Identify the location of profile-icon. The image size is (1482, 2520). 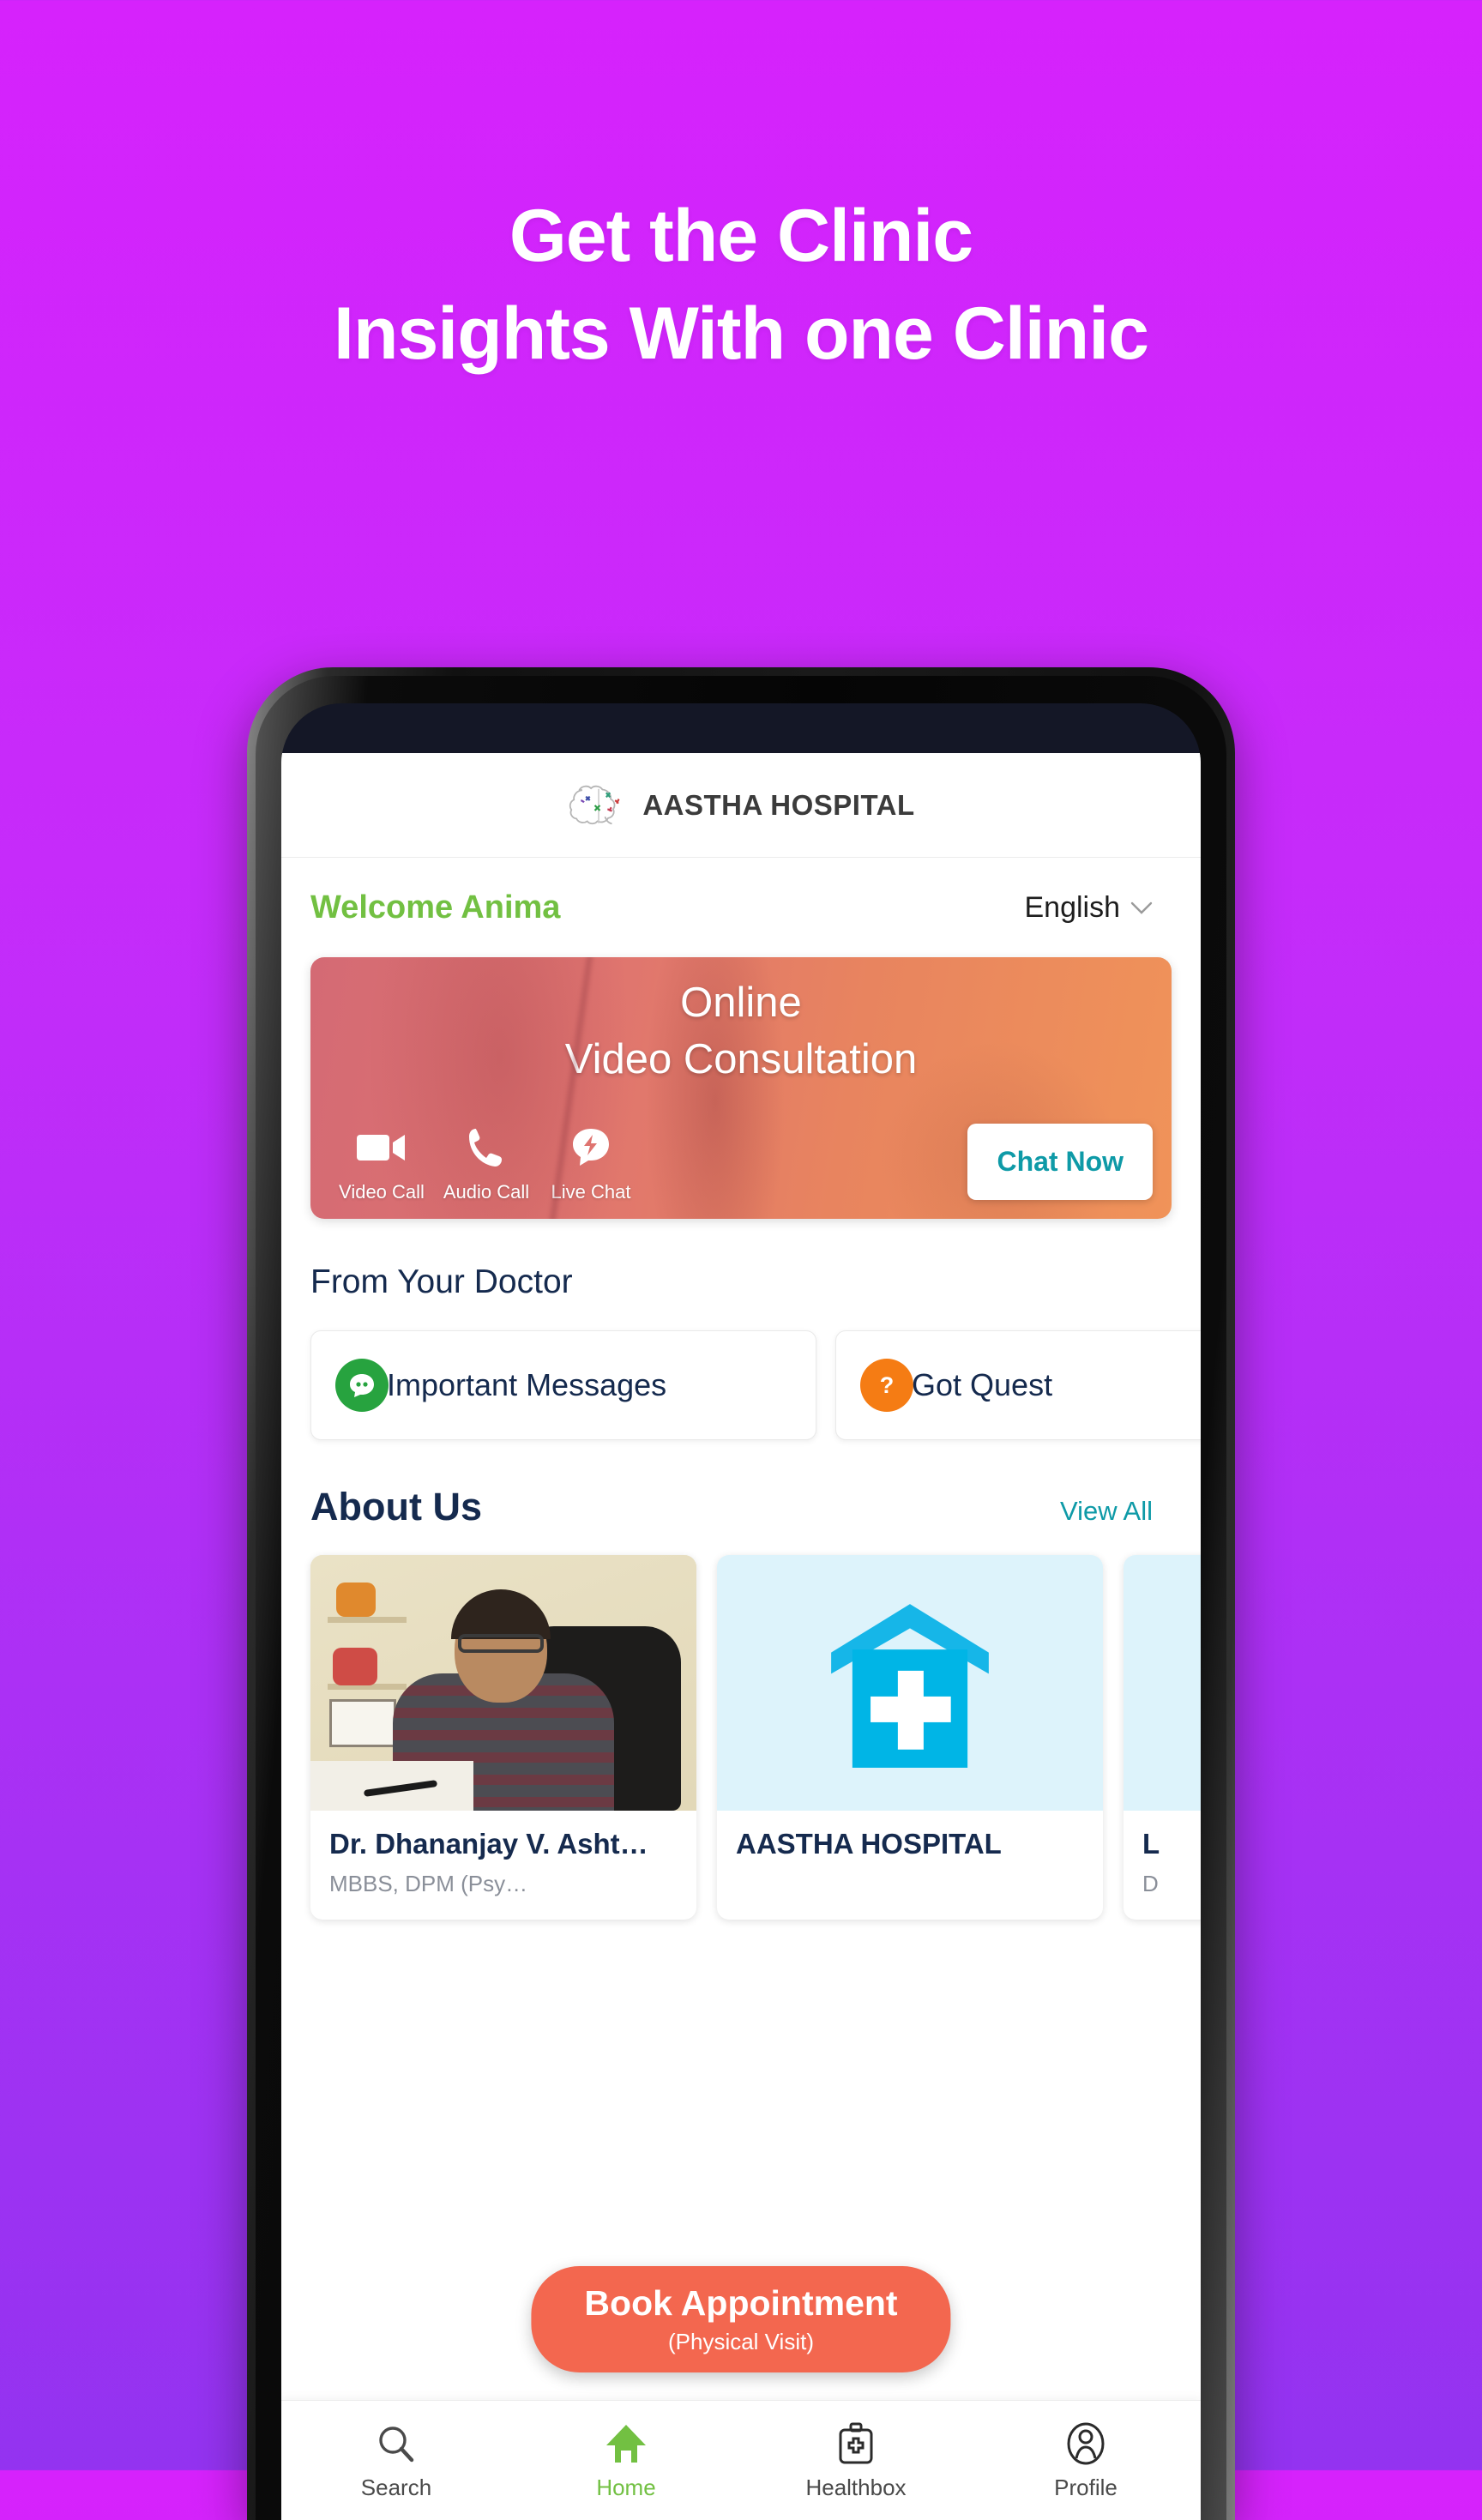
(1086, 2444).